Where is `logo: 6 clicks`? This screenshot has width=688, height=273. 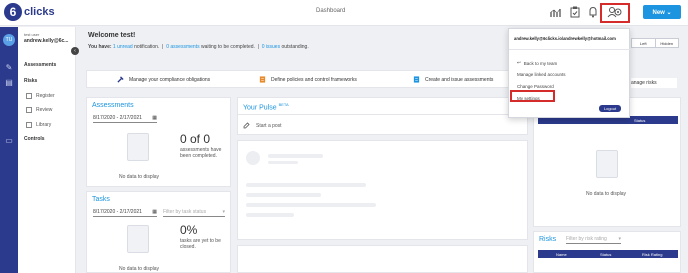 logo: 6 clicks is located at coordinates (29, 12).